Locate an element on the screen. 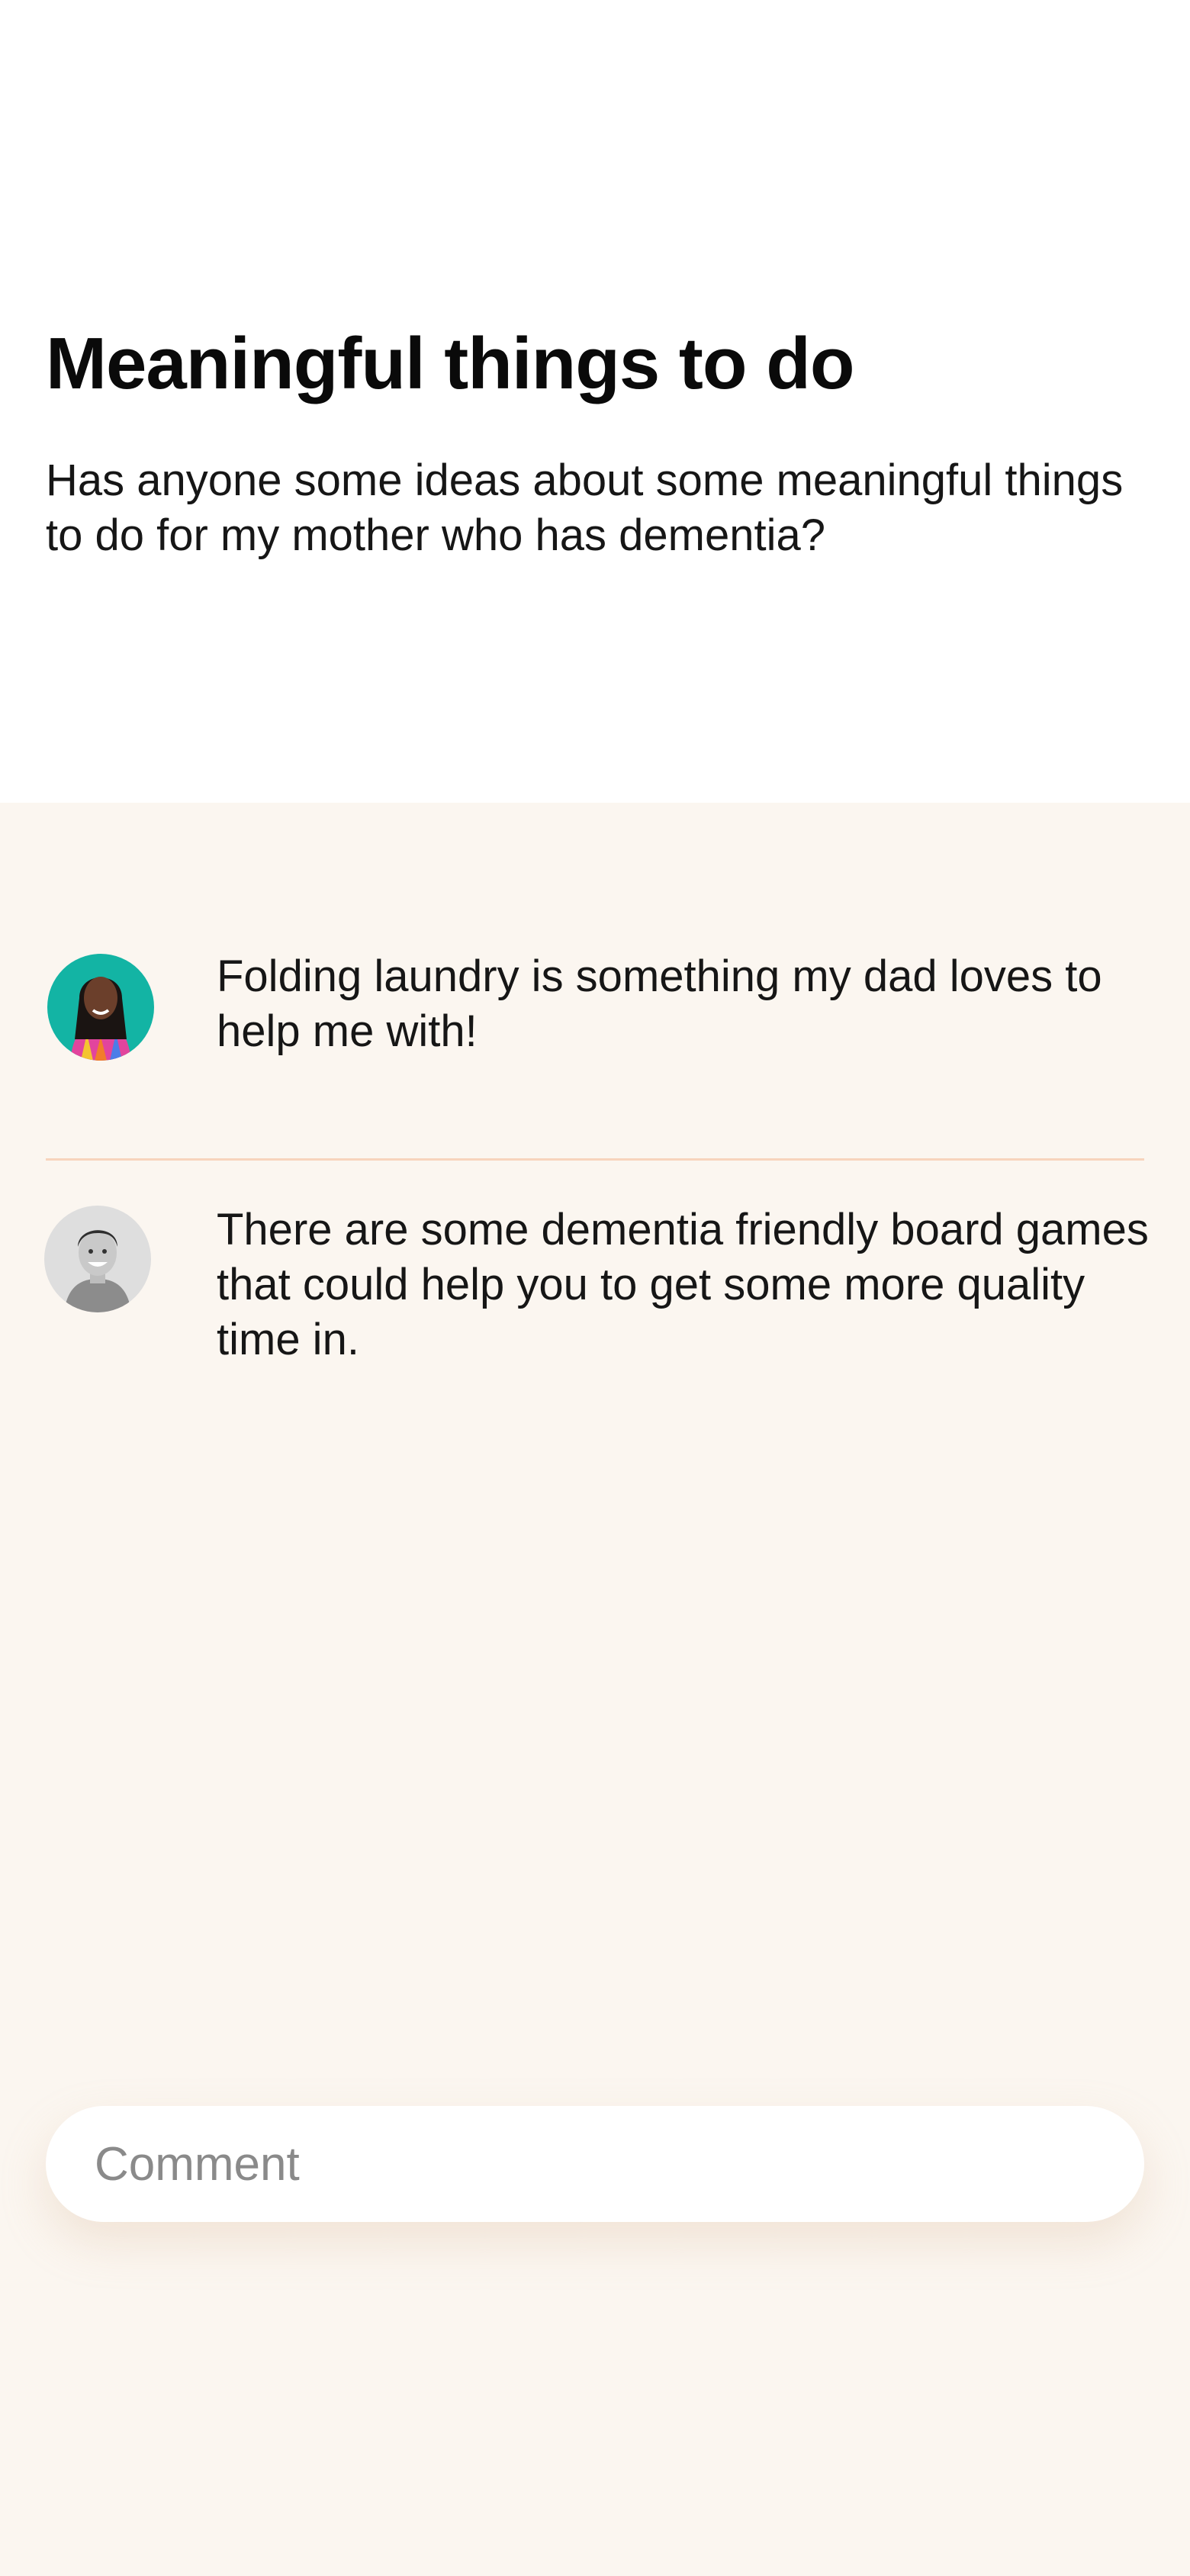 Image resolution: width=1190 pixels, height=2576 pixels. comment-input-container is located at coordinates (595, 2164).